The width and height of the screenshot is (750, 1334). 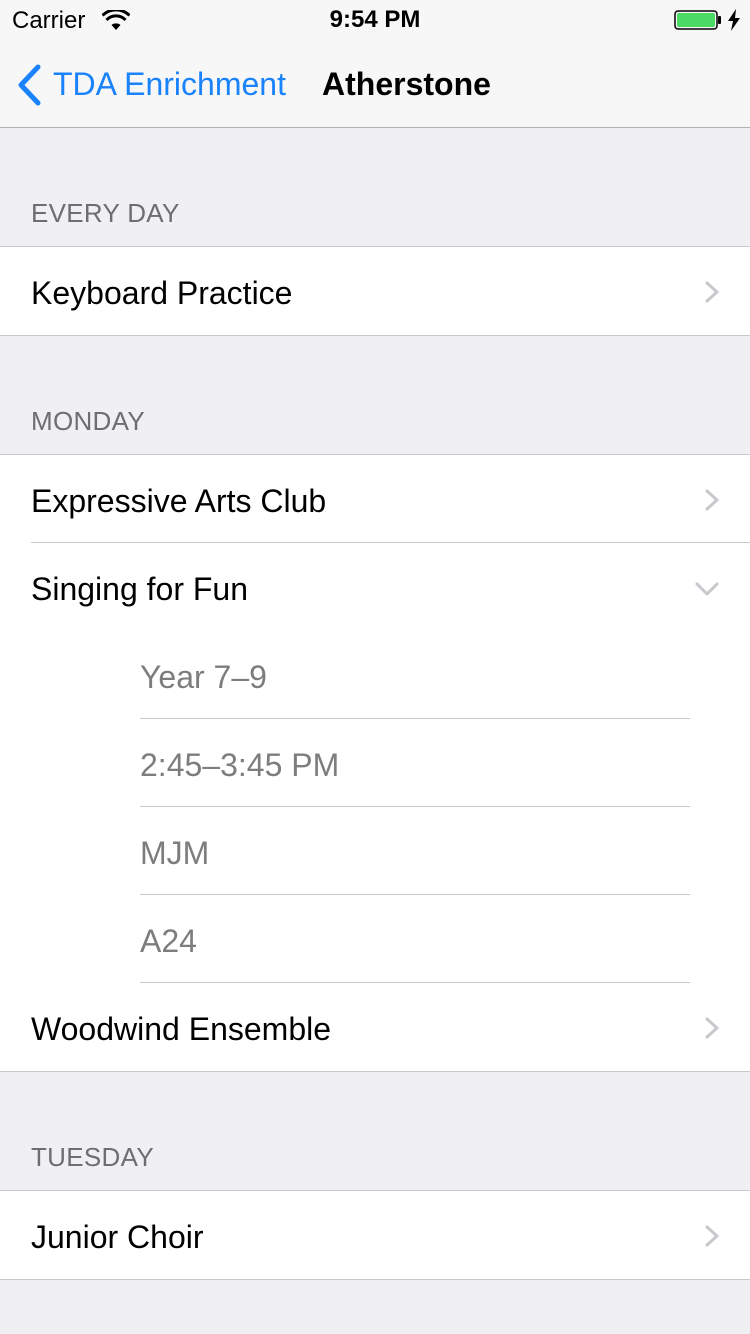 What do you see at coordinates (181, 1029) in the screenshot?
I see `list-item-label: Woodwind Ensemble` at bounding box center [181, 1029].